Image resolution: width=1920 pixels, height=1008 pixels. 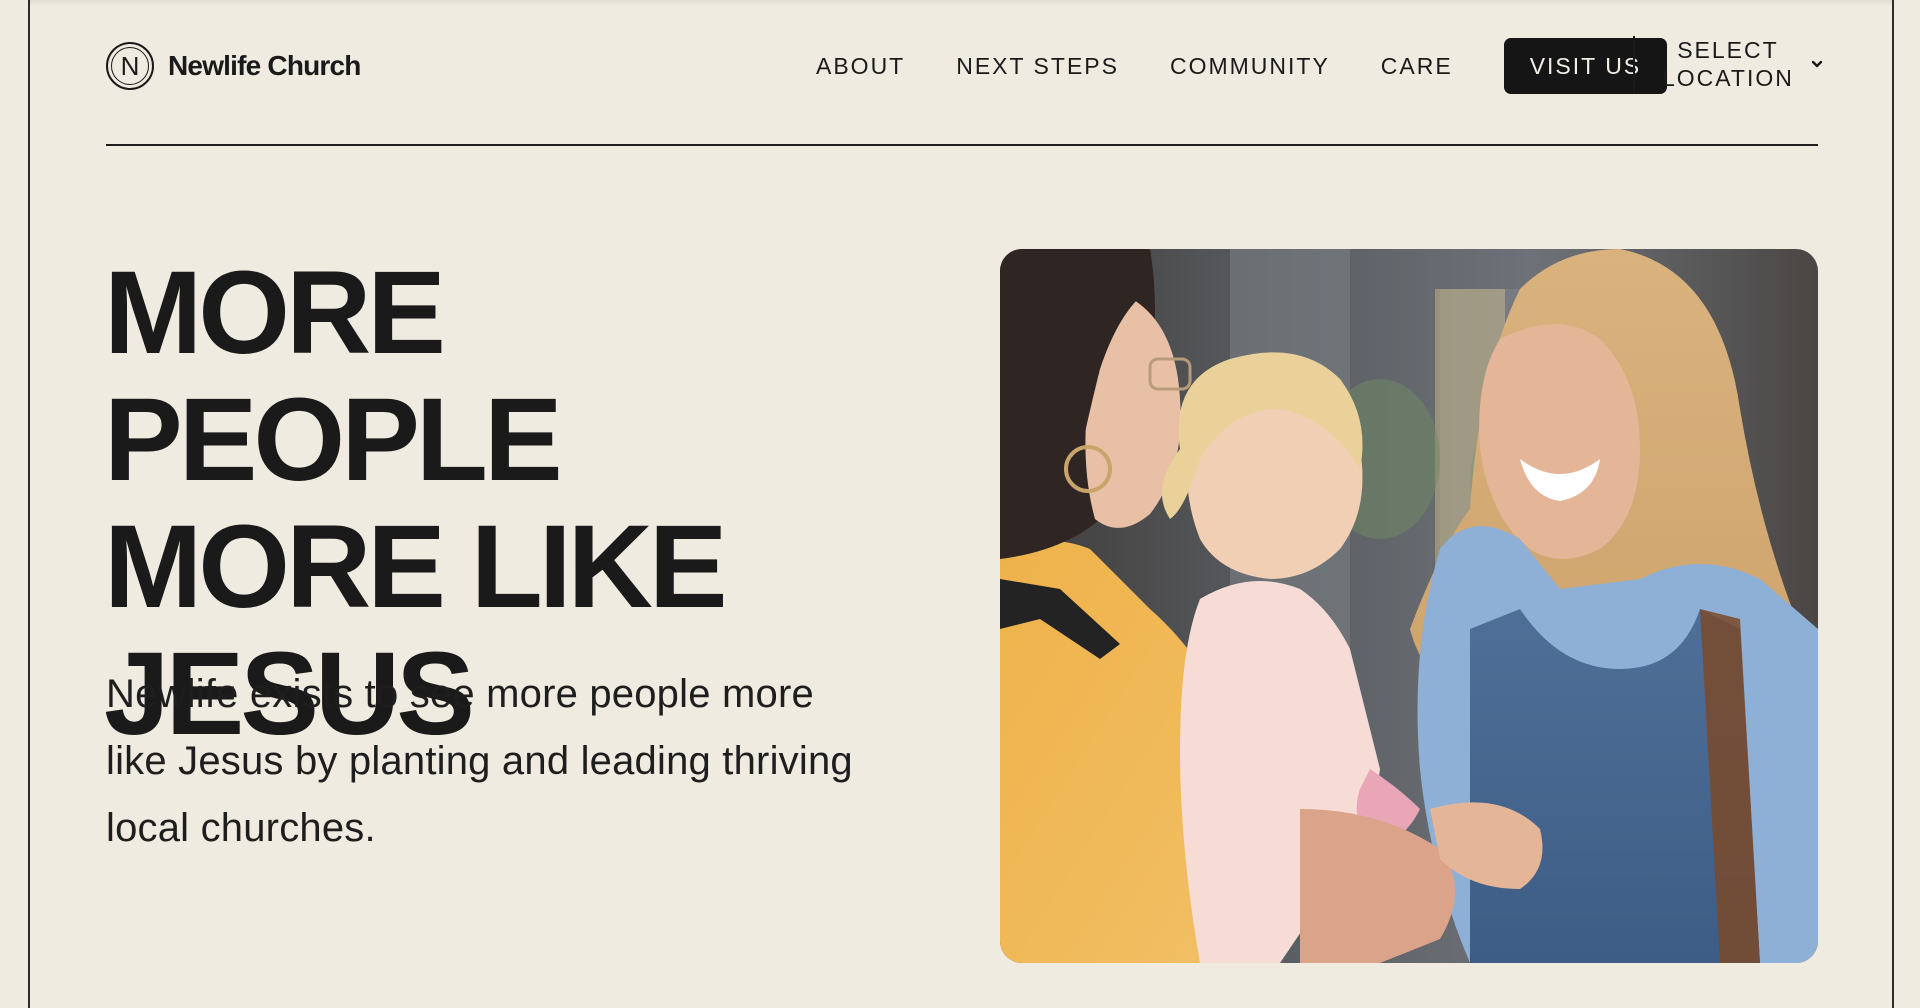 I want to click on hero-title-line-1: MORE PEOPLE, so click(x=333, y=376).